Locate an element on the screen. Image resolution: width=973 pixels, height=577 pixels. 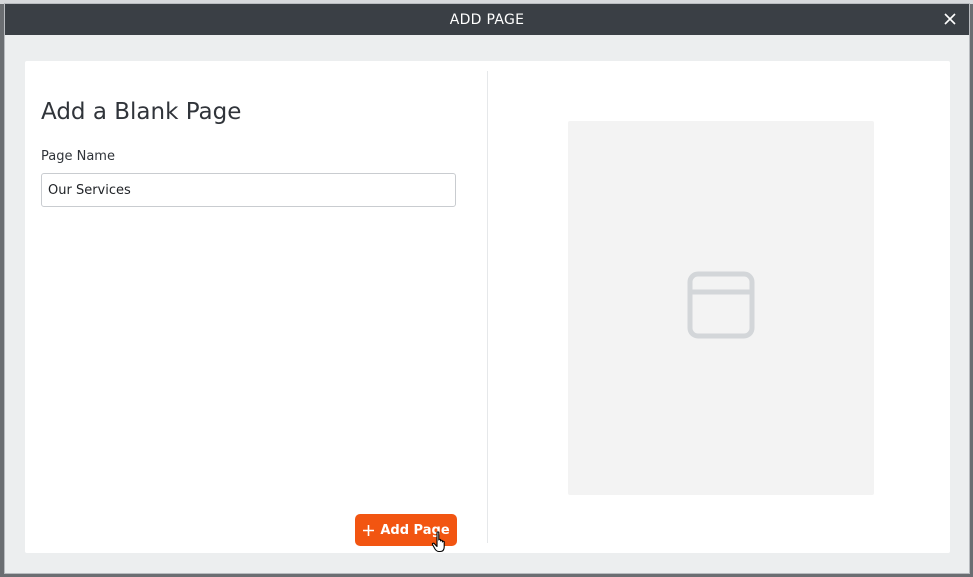
column-divider is located at coordinates (487, 307).